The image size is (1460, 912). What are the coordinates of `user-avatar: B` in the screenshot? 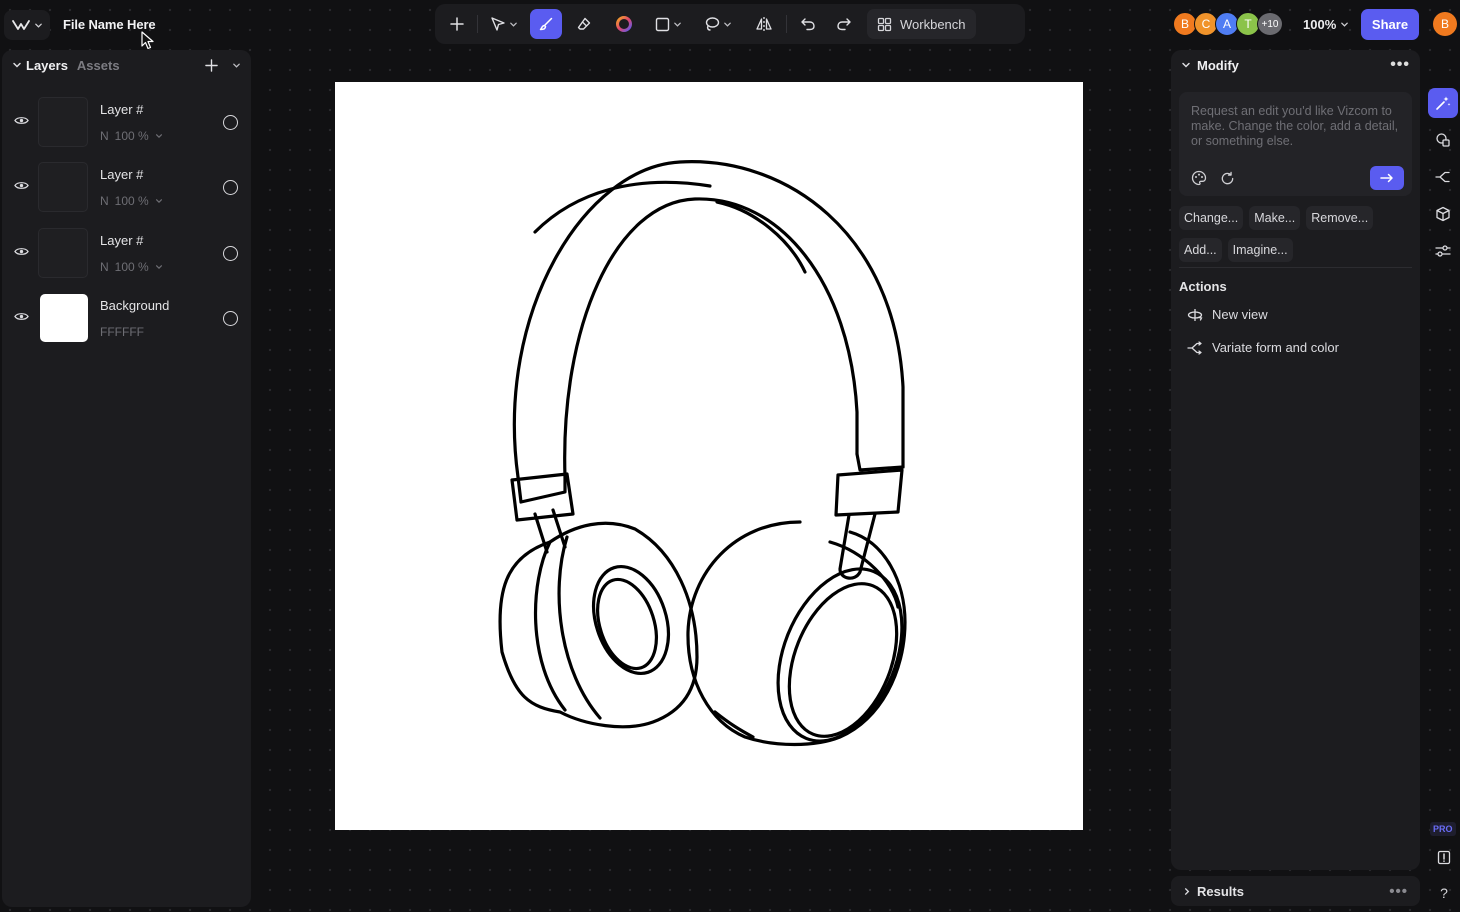 It's located at (1445, 24).